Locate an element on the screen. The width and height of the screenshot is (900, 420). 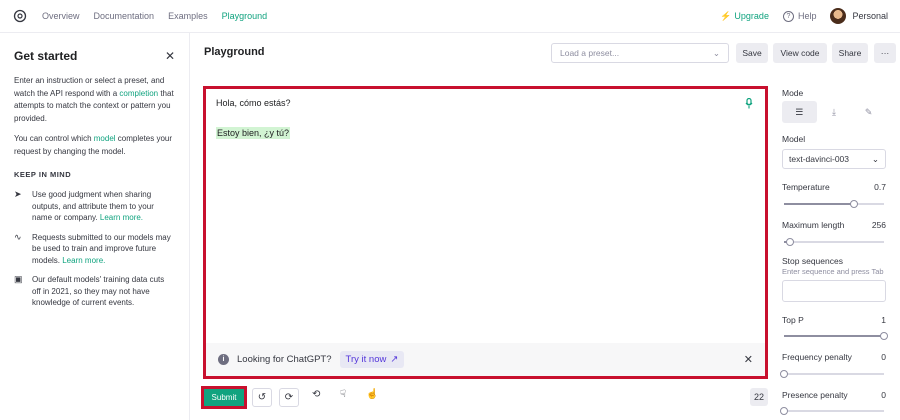
nav-documentation: Documentation is located at coordinates (124, 16).